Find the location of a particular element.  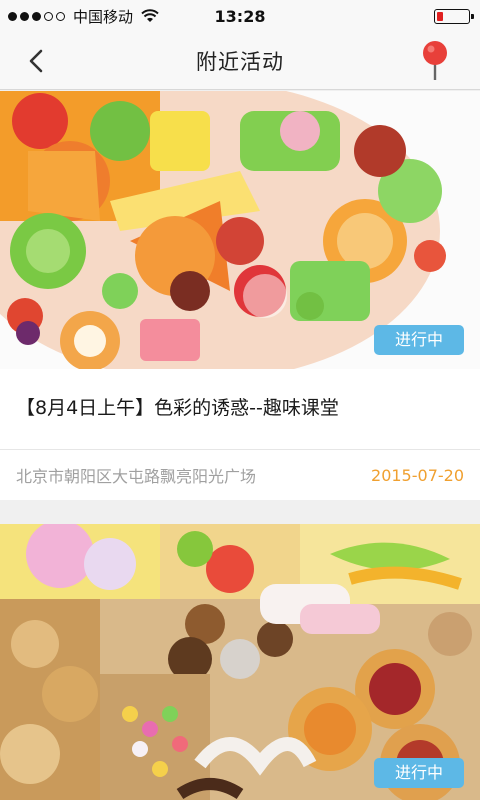

activity-address: 北京市朝阳区大屯路飘亮阳光广场 is located at coordinates (136, 476).